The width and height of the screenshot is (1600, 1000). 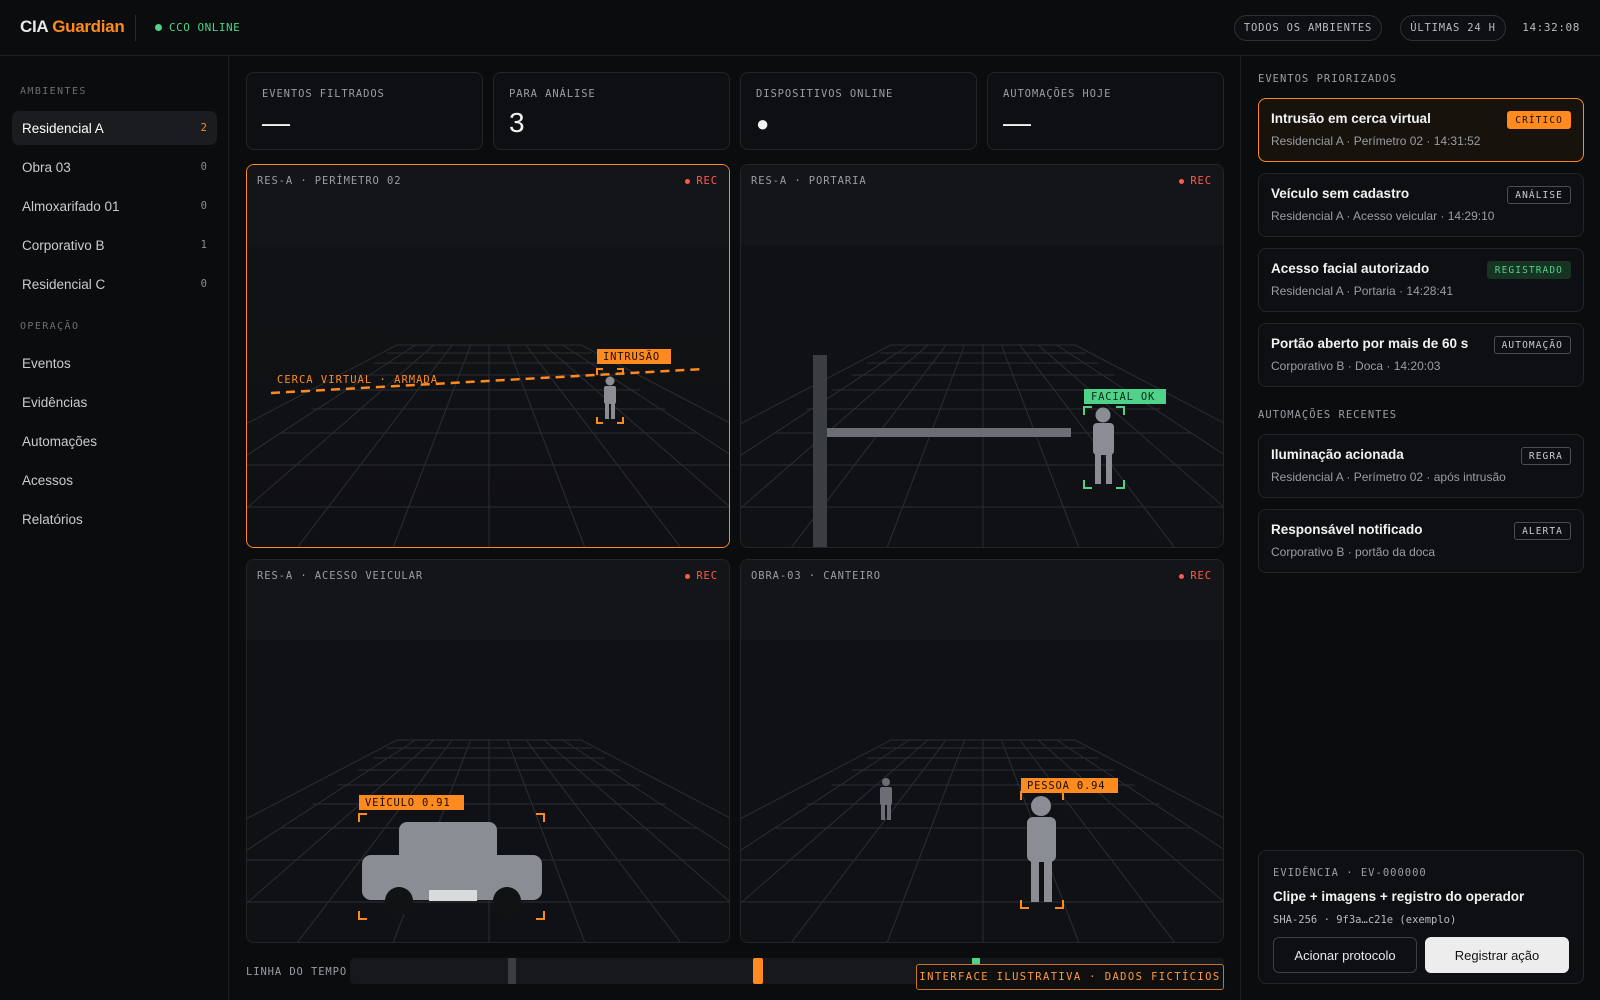 I want to click on event-subtitle: Residencial A · Perímetro 02 · 14:31:52, so click(x=1376, y=141).